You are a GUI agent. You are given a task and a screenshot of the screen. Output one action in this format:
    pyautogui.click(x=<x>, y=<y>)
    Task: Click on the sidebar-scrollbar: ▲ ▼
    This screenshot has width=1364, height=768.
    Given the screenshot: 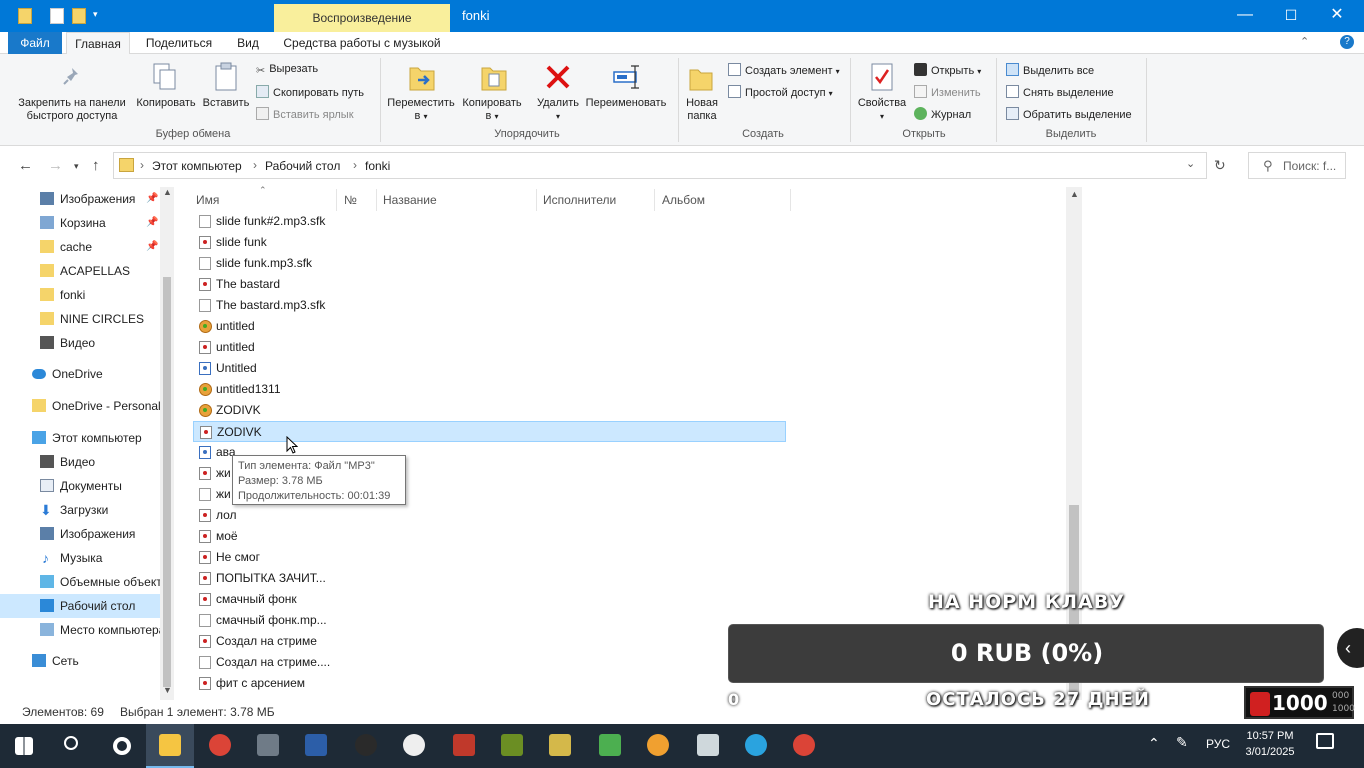 What is the action you would take?
    pyautogui.click(x=167, y=443)
    